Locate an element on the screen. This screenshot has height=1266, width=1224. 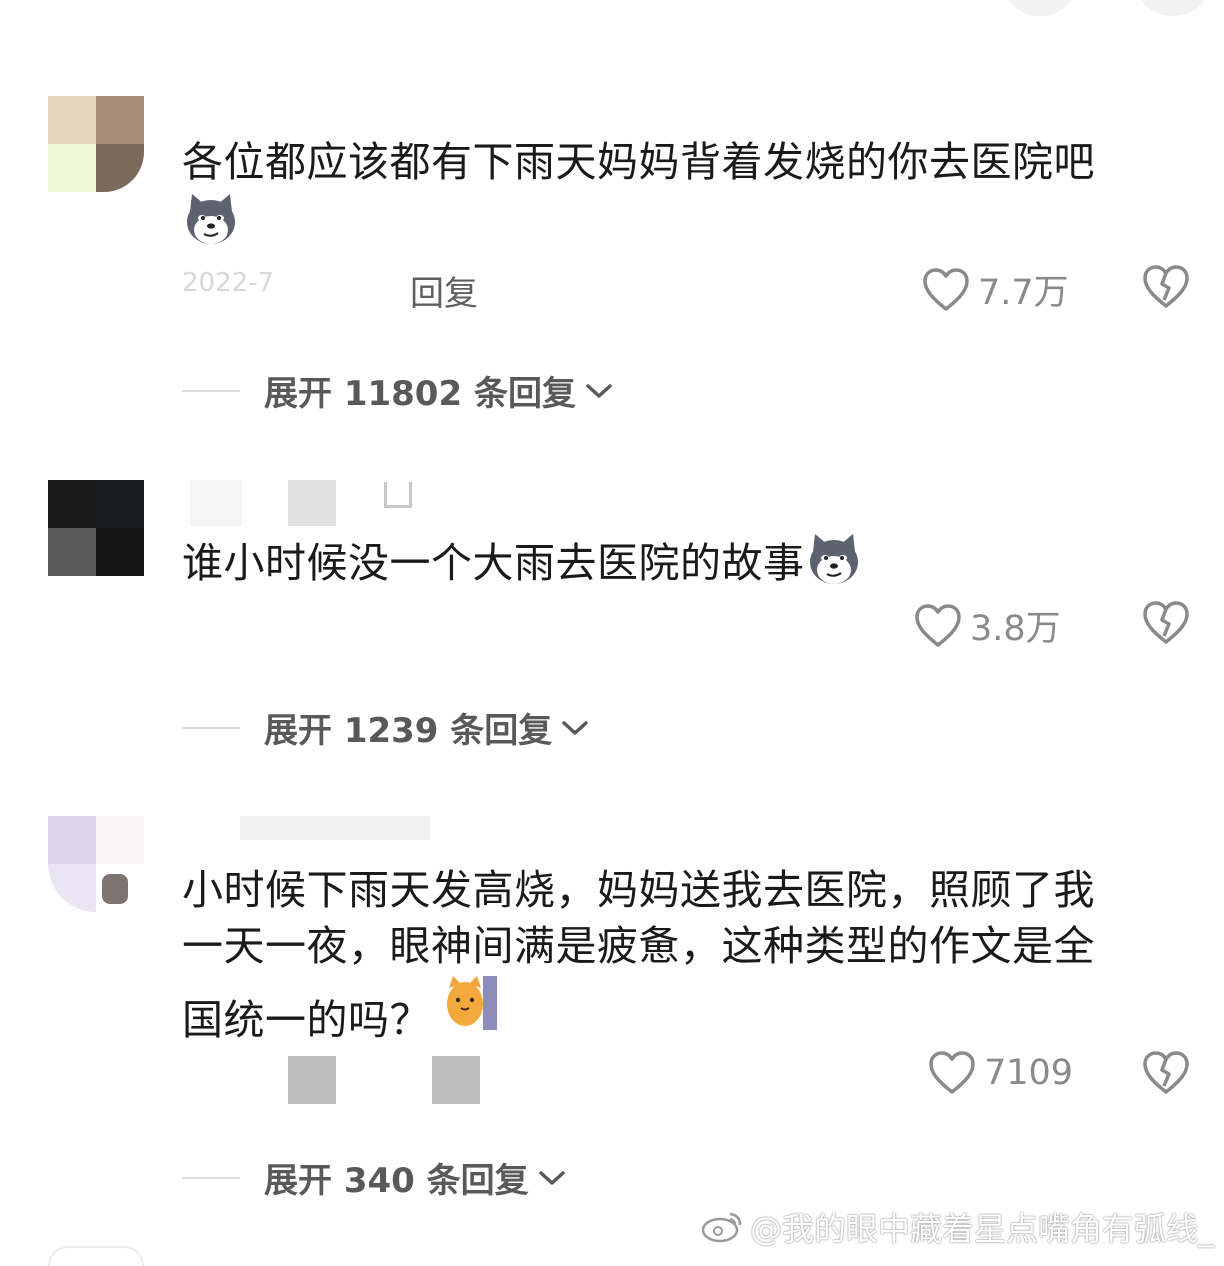
like-button: 3.8万 is located at coordinates (987, 625).